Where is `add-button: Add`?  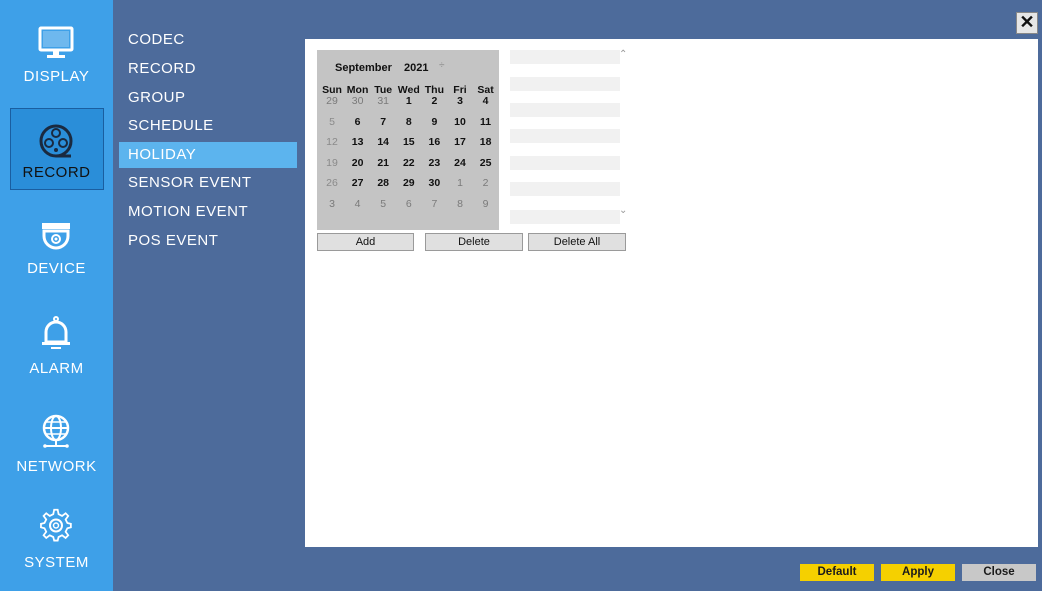 add-button: Add is located at coordinates (365, 242).